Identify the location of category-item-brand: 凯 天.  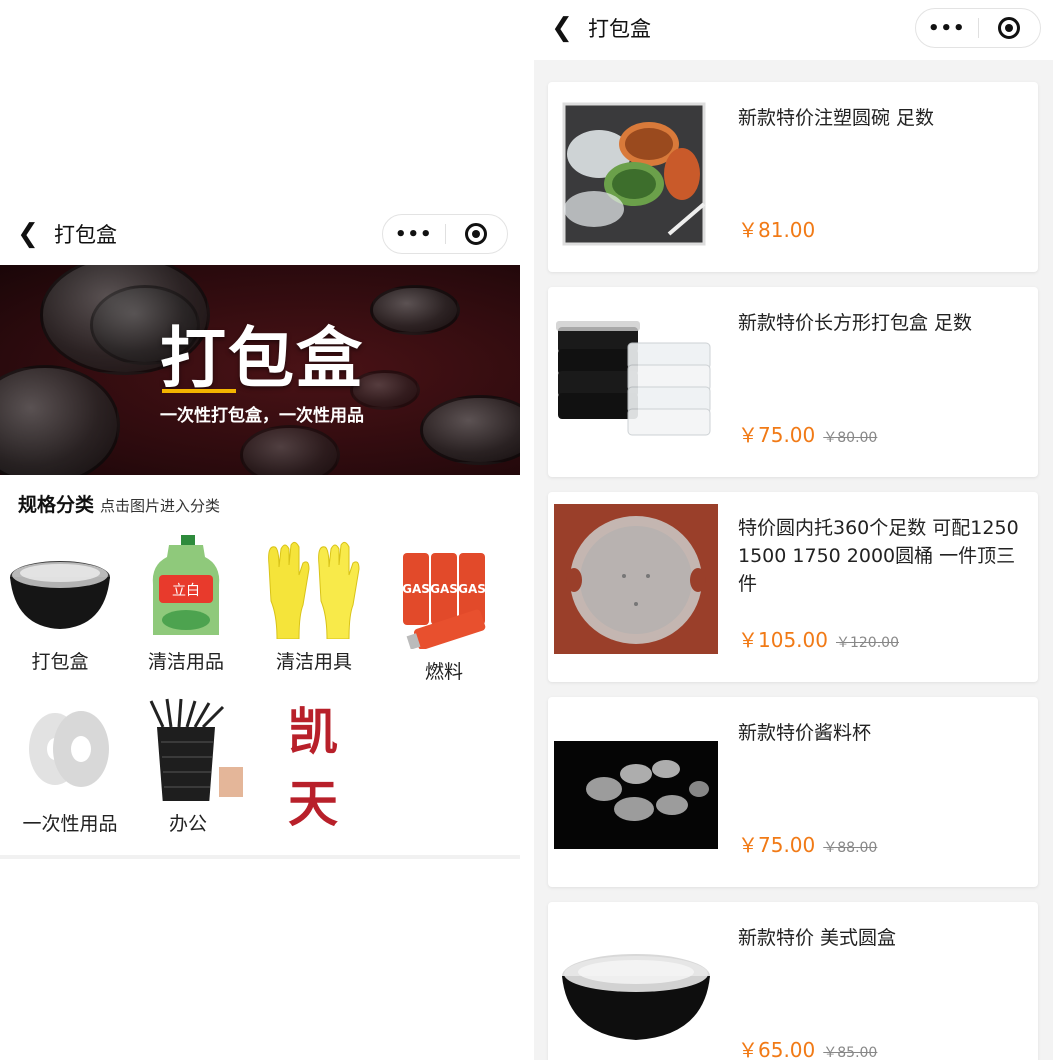
(315, 767).